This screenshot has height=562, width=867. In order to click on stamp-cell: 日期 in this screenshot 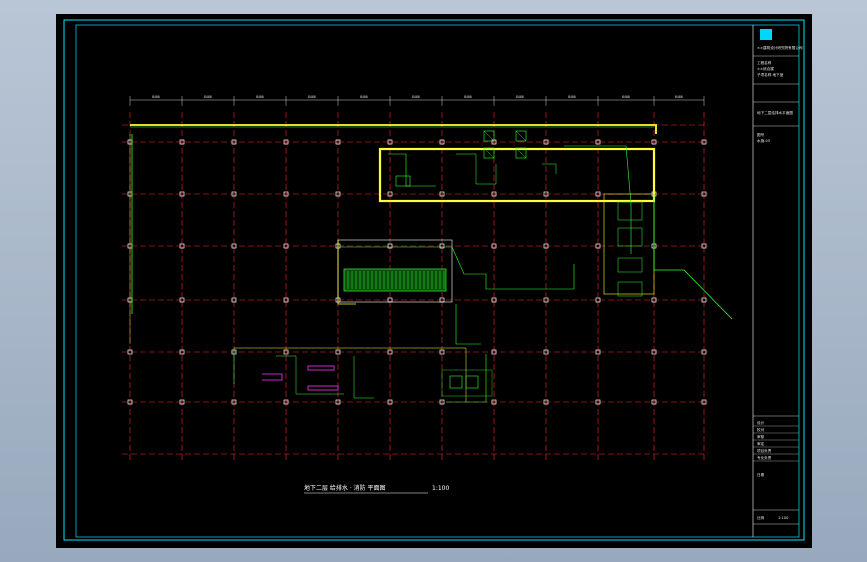, I will do `click(761, 474)`.